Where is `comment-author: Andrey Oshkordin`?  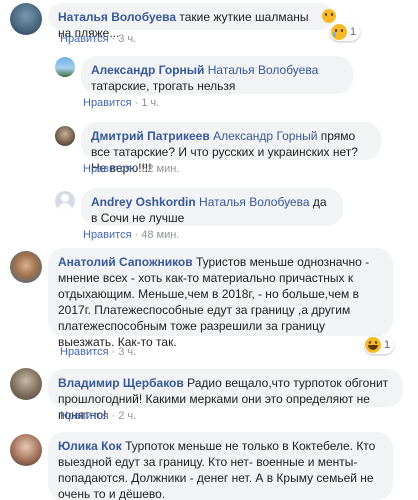
comment-author: Andrey Oshkordin is located at coordinates (143, 202).